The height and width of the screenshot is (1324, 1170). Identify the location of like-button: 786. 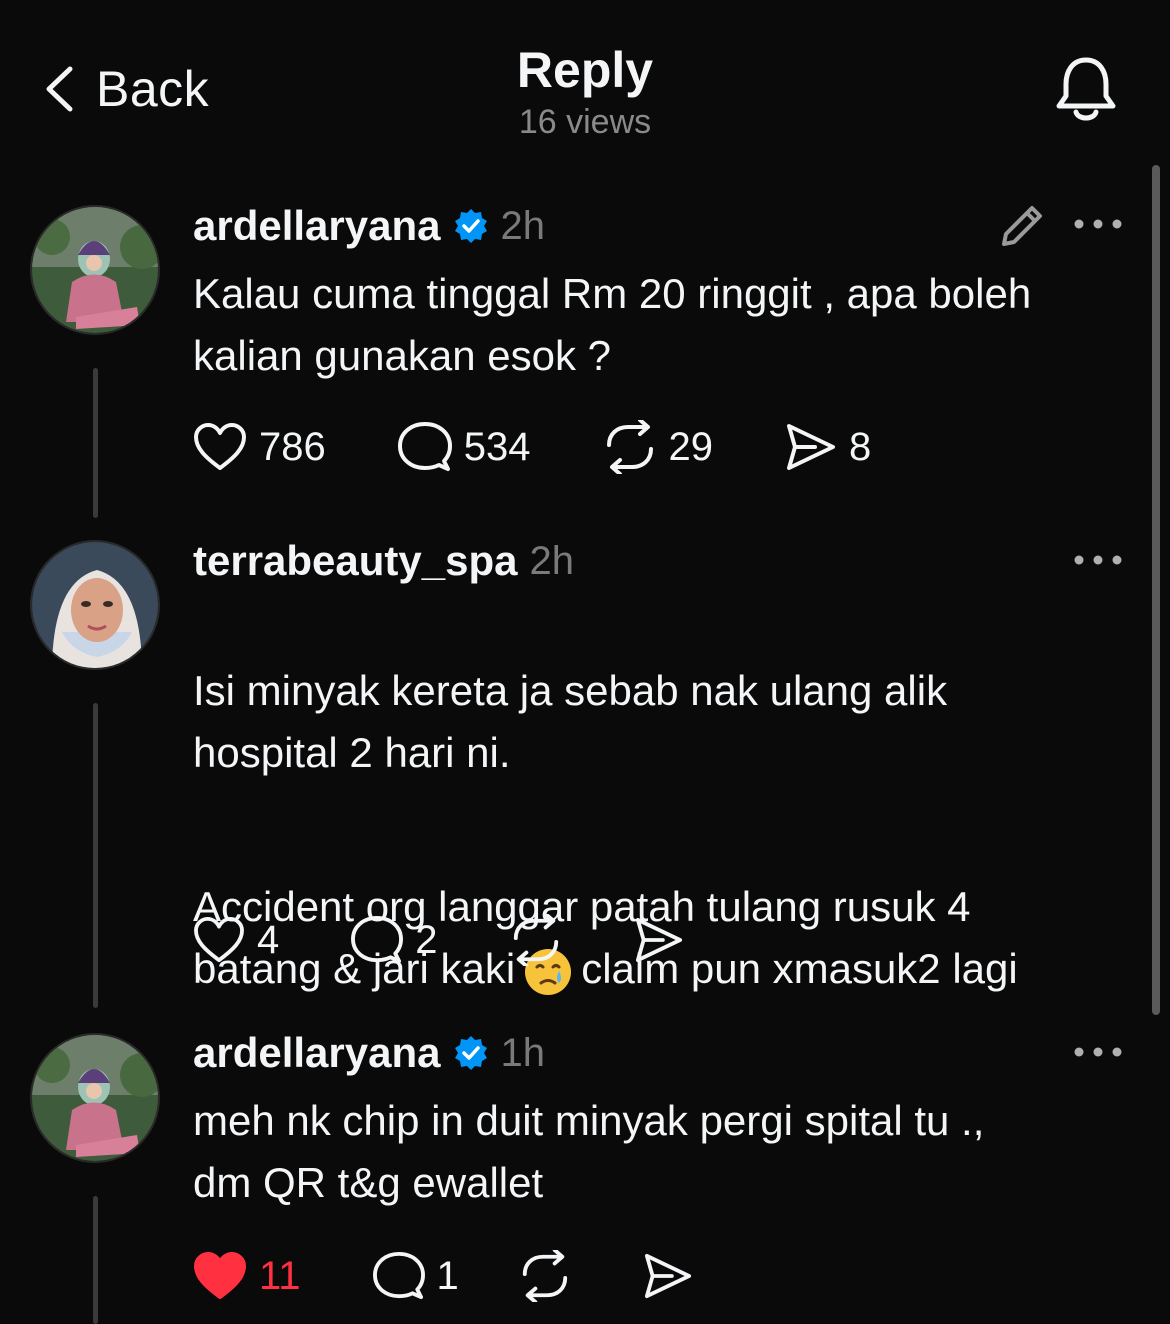
(259, 447).